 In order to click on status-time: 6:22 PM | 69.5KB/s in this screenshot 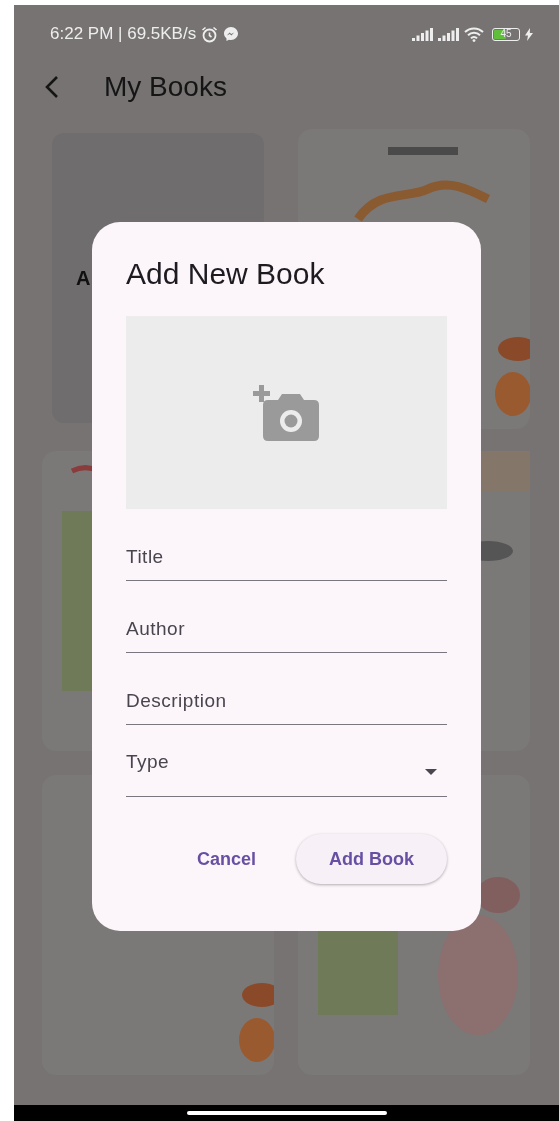, I will do `click(123, 34)`.